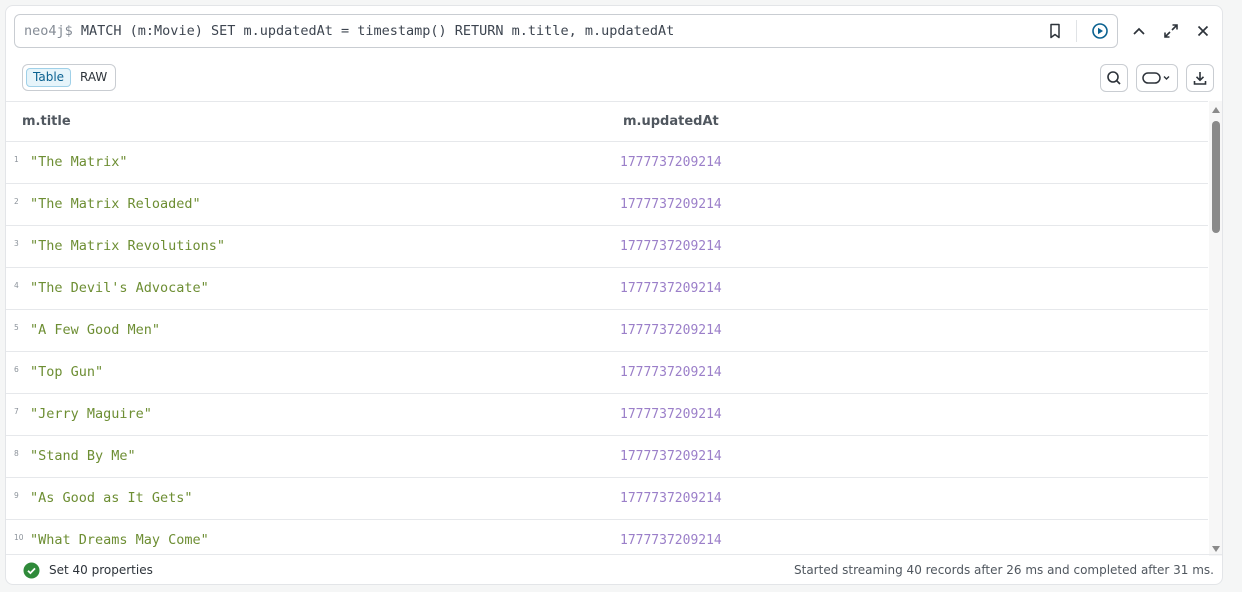 Image resolution: width=1242 pixels, height=592 pixels. Describe the element at coordinates (95, 330) in the screenshot. I see `title-cell: "A Few Good Men"` at that location.